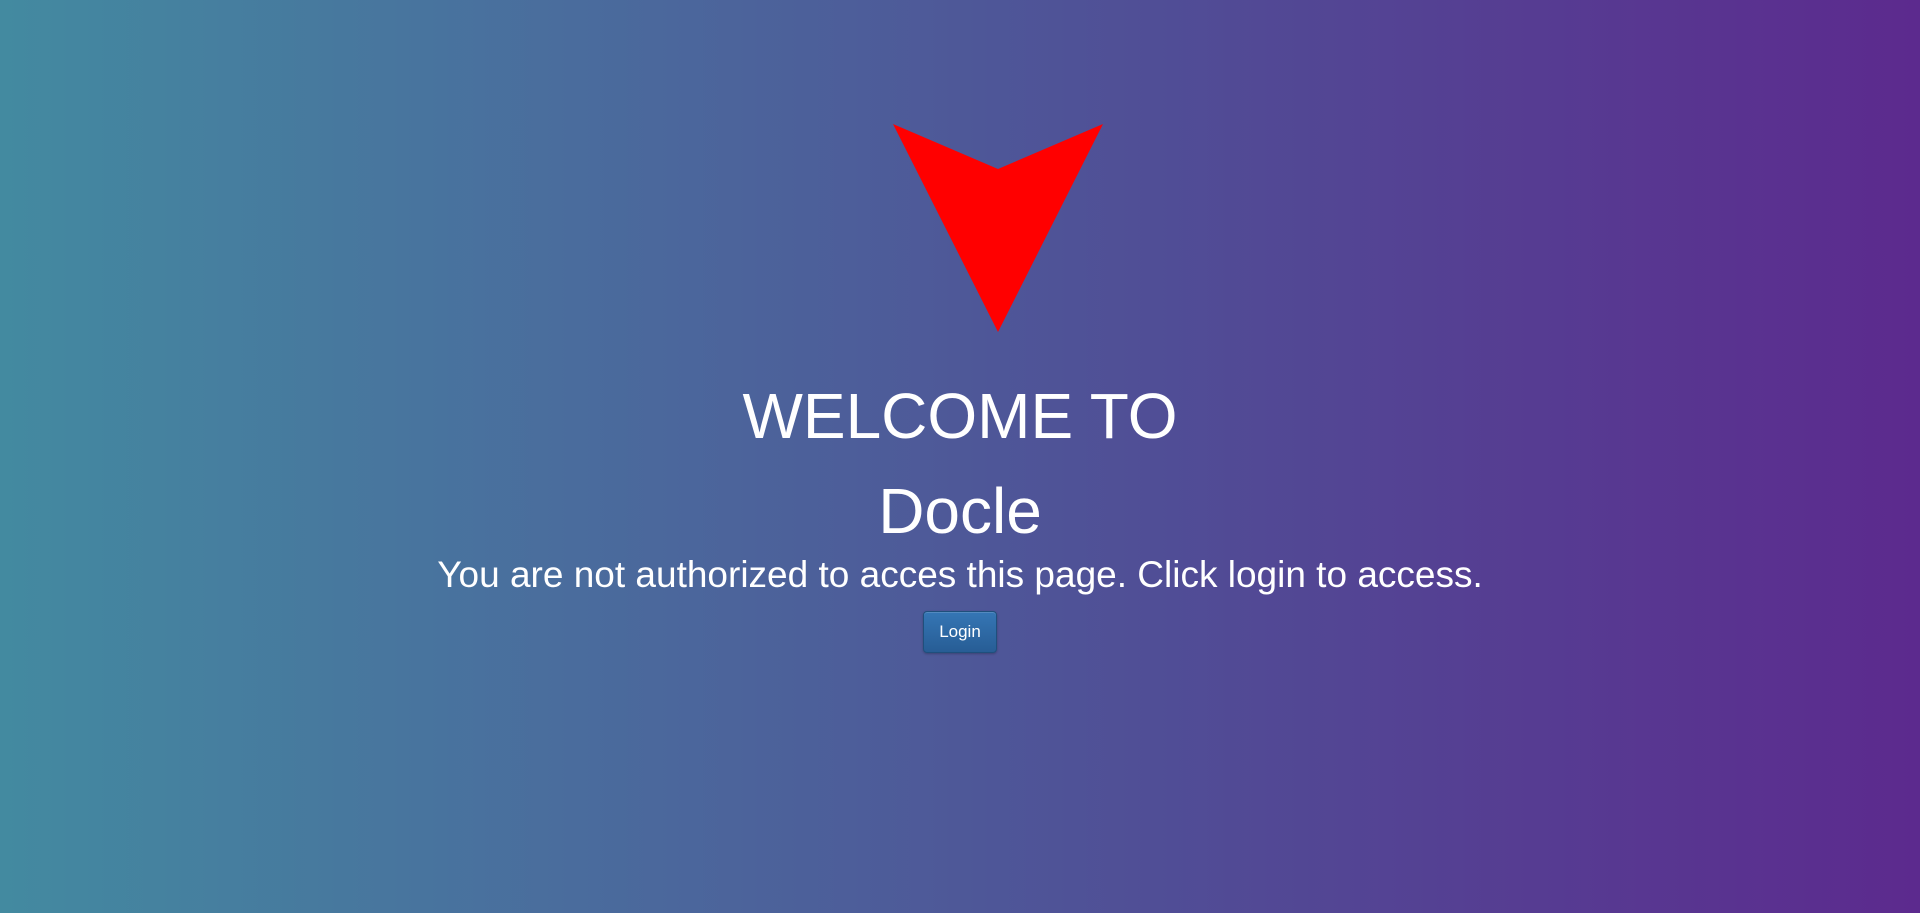 This screenshot has width=1920, height=913. Describe the element at coordinates (960, 511) in the screenshot. I see `app-name-heading: Docle` at that location.